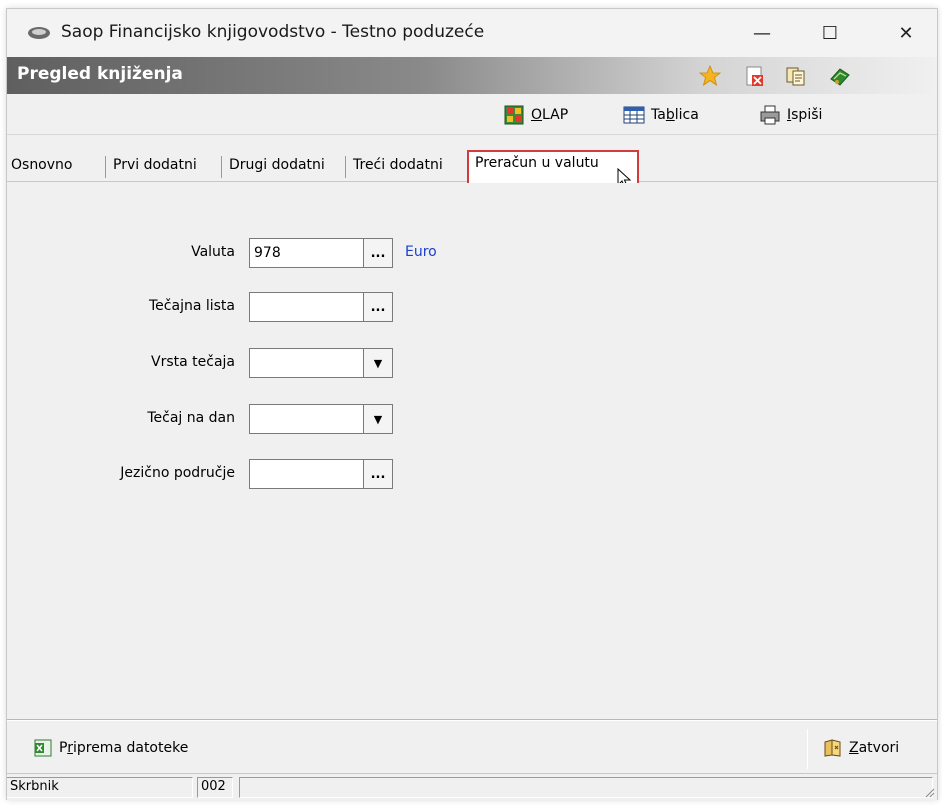 The height and width of the screenshot is (805, 942). I want to click on close-window-button: ✕, so click(906, 33).